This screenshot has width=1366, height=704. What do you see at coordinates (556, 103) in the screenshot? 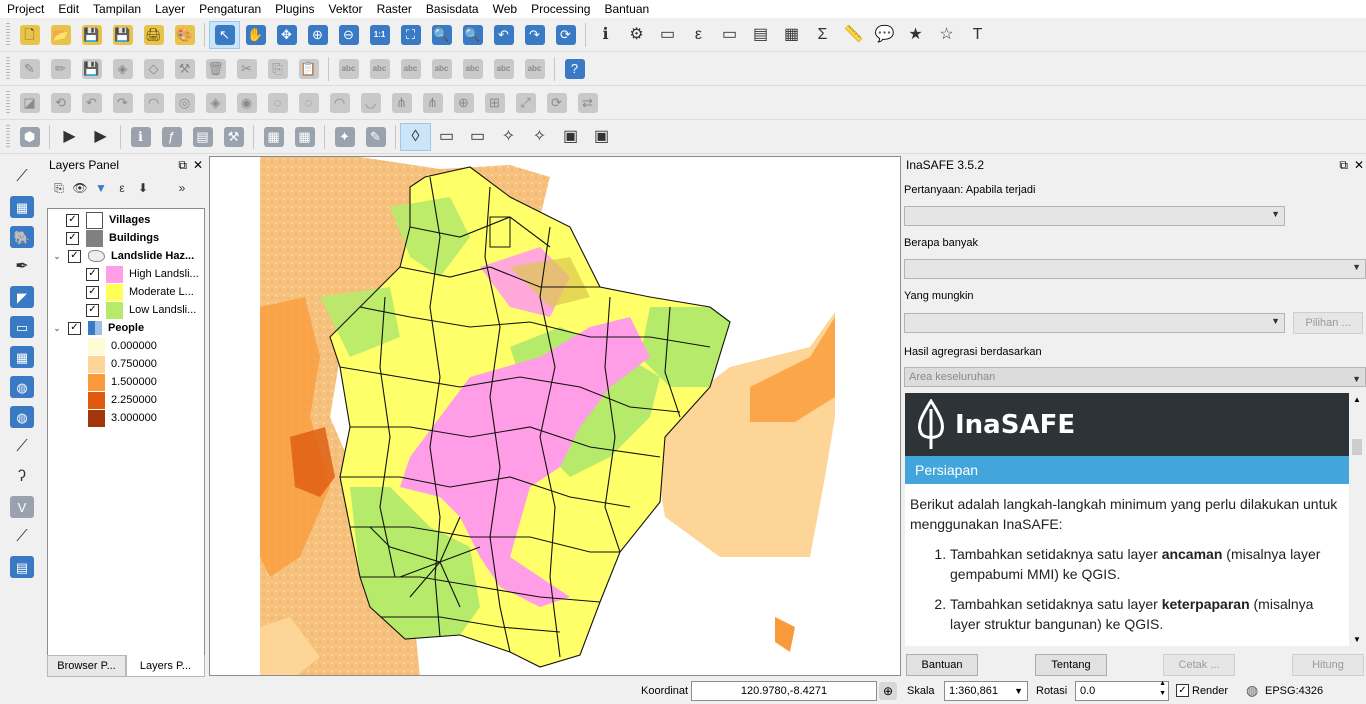
I see `rotate-features-button: ⟳` at bounding box center [556, 103].